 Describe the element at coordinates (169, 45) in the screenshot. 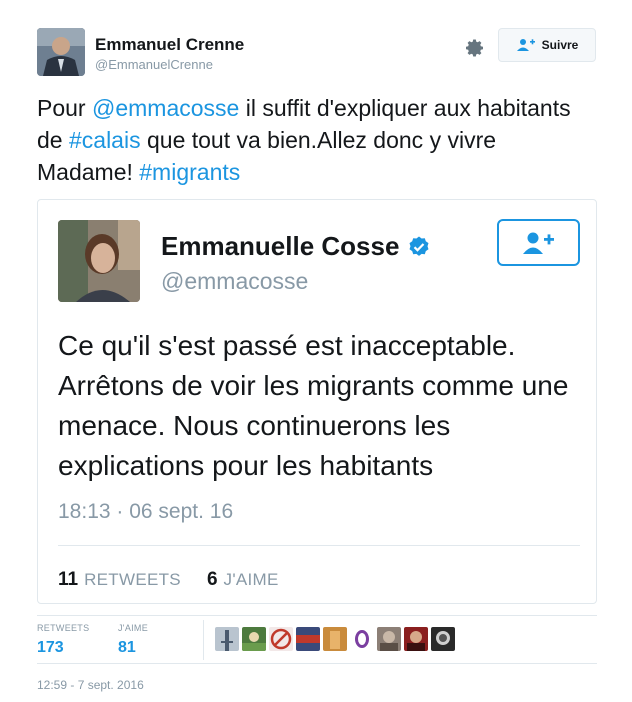

I see `author-name: Emmanuel Crenne` at that location.